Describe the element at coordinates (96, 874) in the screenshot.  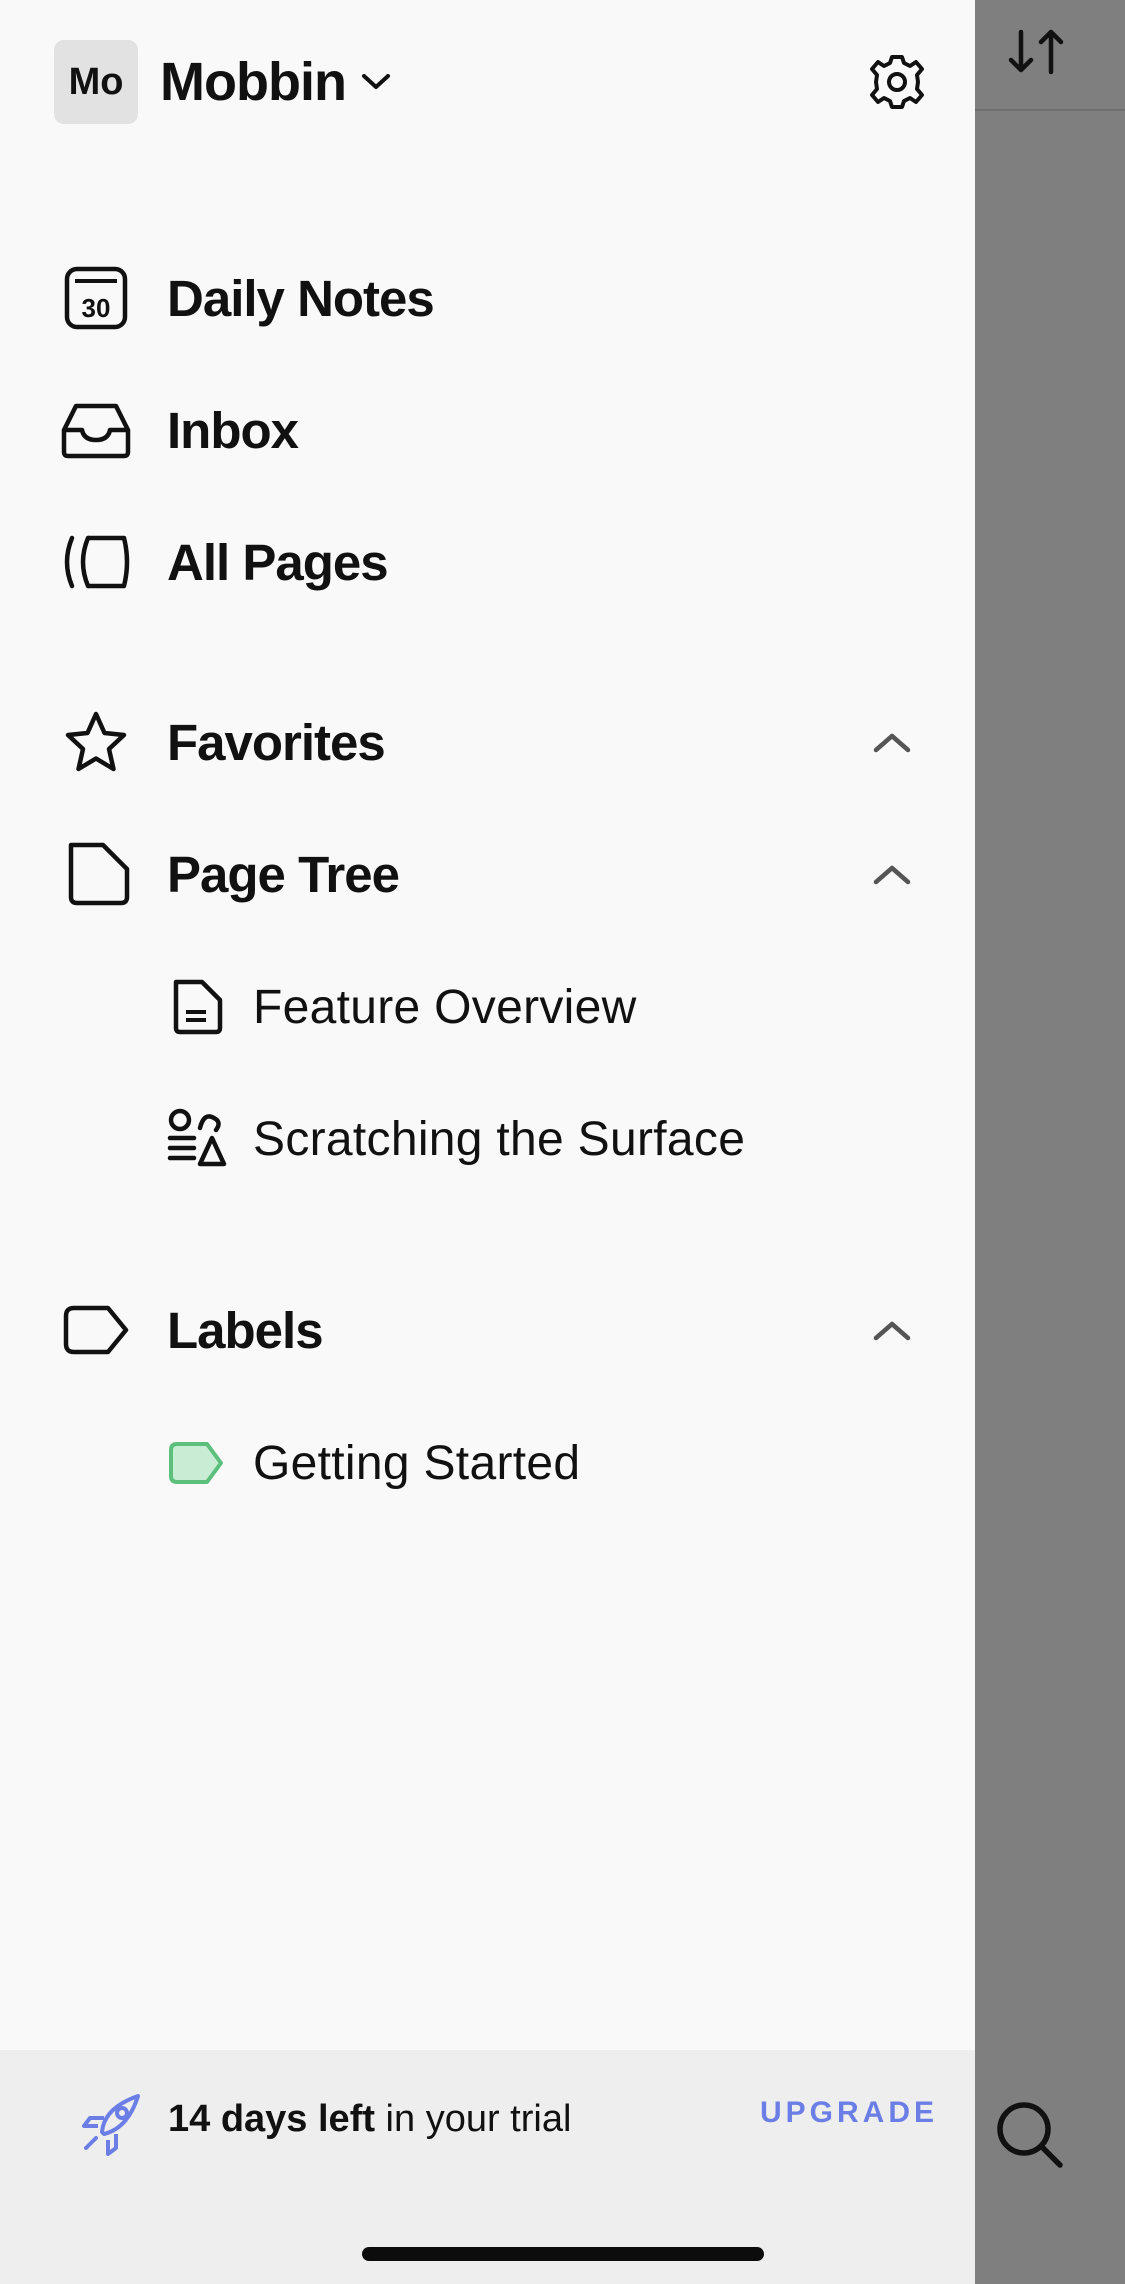
I see `page-icon` at that location.